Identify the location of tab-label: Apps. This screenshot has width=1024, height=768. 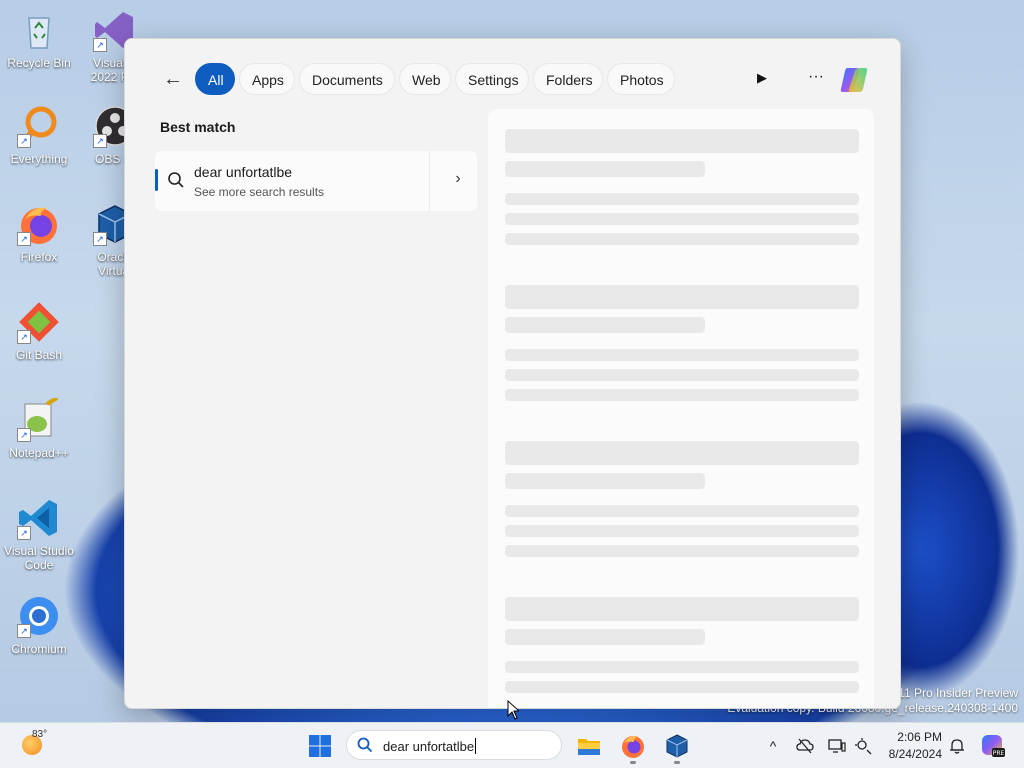
(268, 80).